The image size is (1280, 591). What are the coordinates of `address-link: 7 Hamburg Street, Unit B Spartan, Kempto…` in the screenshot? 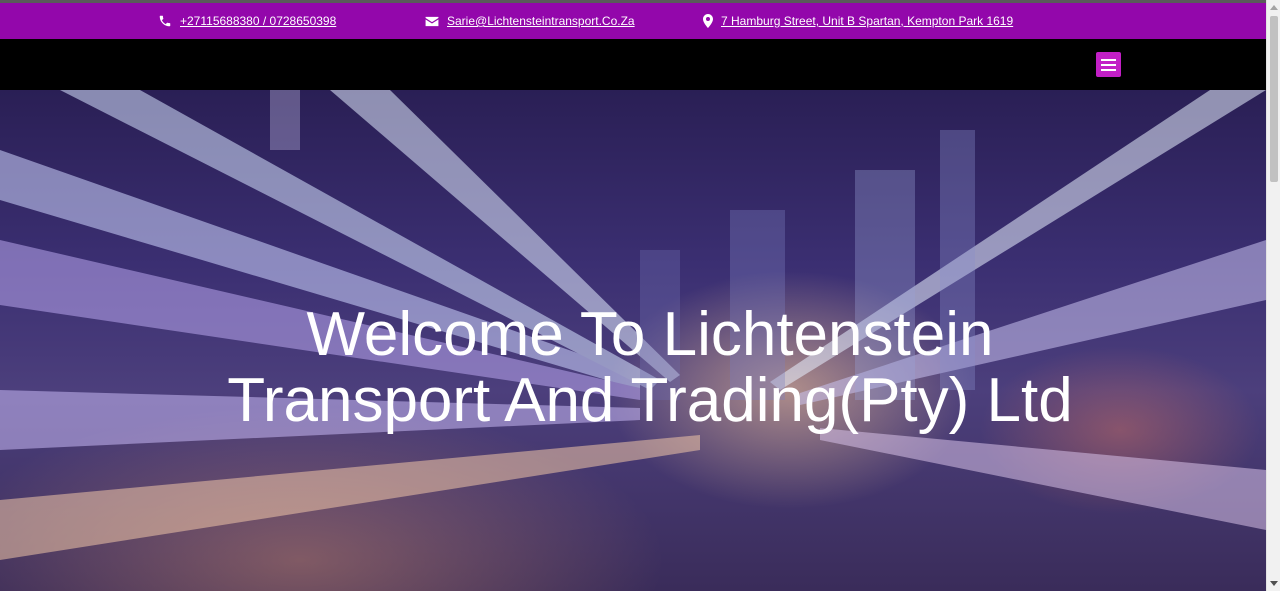 It's located at (867, 21).